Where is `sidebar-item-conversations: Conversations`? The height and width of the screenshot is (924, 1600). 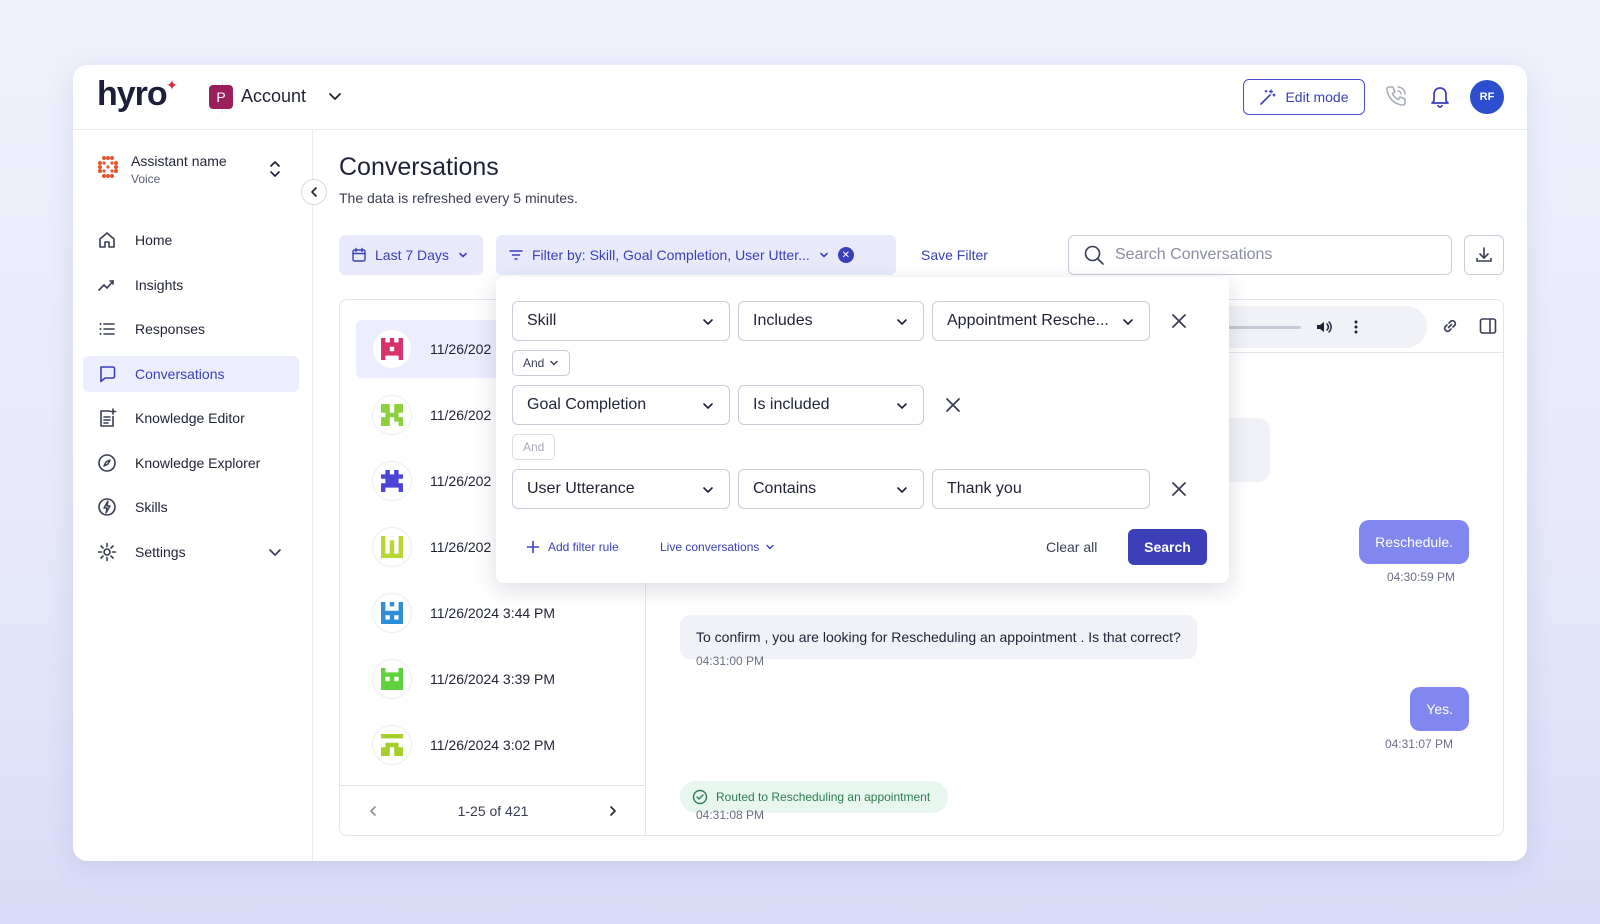 sidebar-item-conversations: Conversations is located at coordinates (191, 373).